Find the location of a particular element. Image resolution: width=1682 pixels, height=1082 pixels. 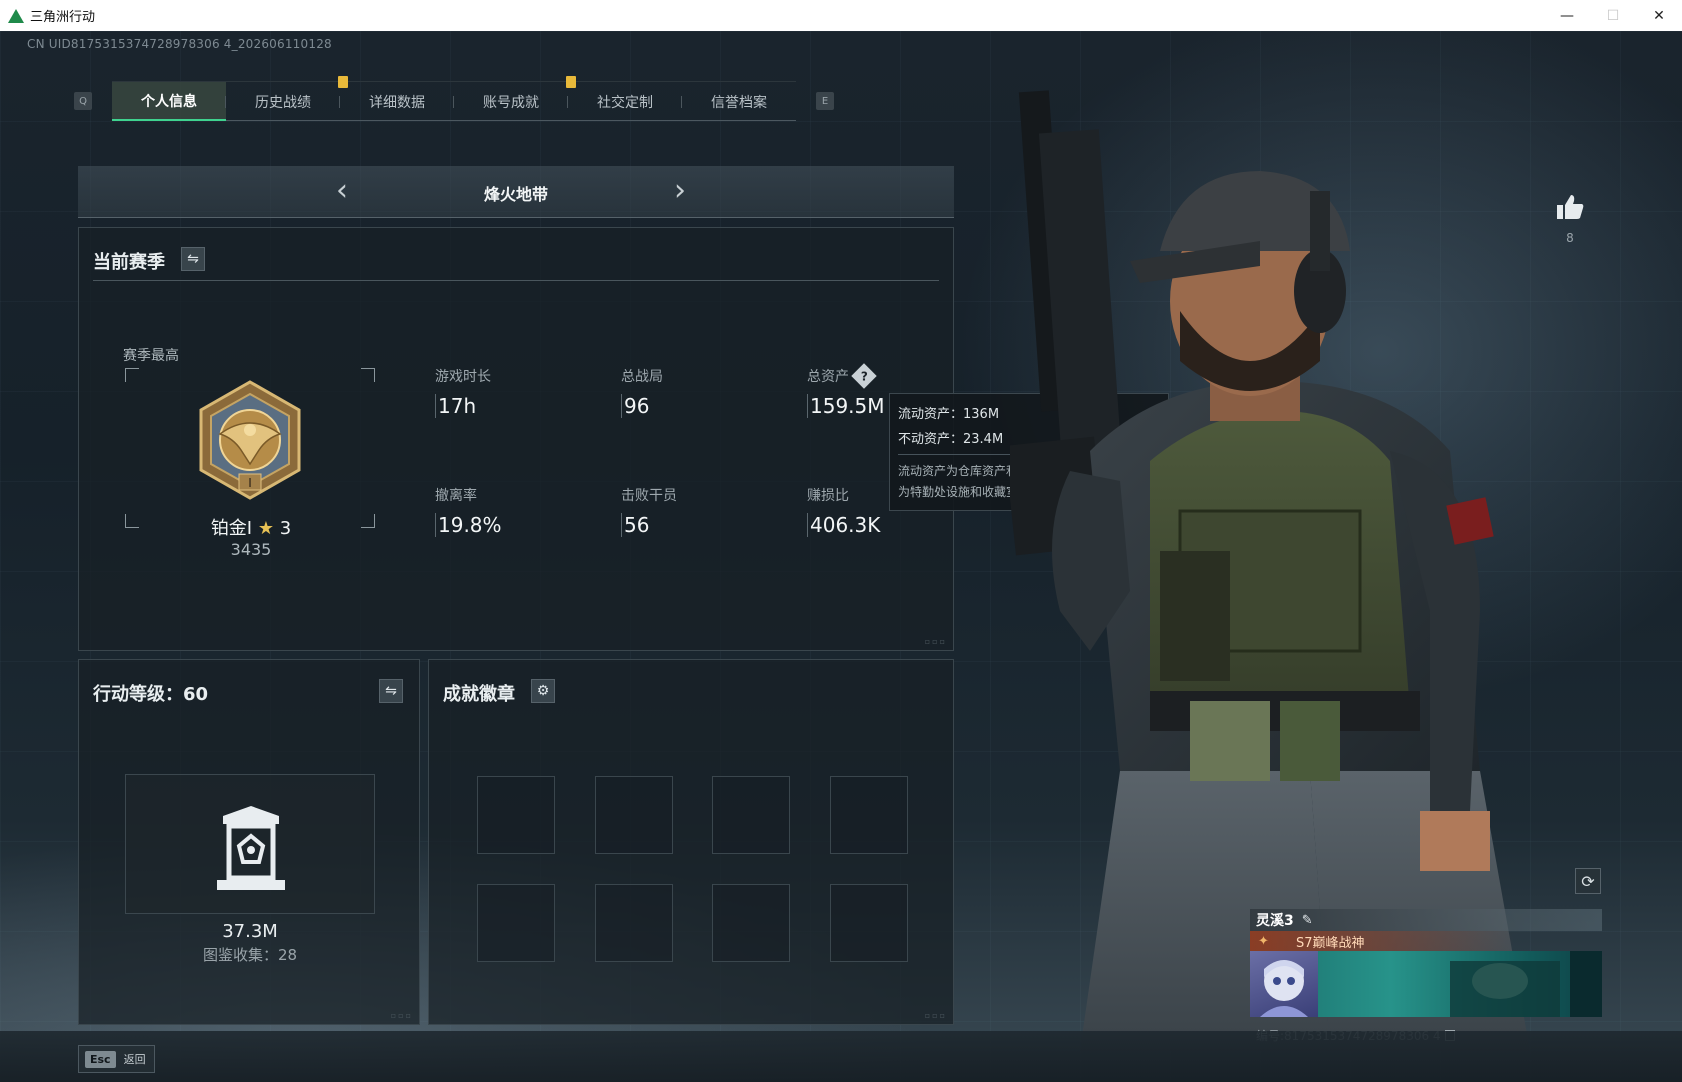

tab-achievements: 账号成就 is located at coordinates (515, 98).